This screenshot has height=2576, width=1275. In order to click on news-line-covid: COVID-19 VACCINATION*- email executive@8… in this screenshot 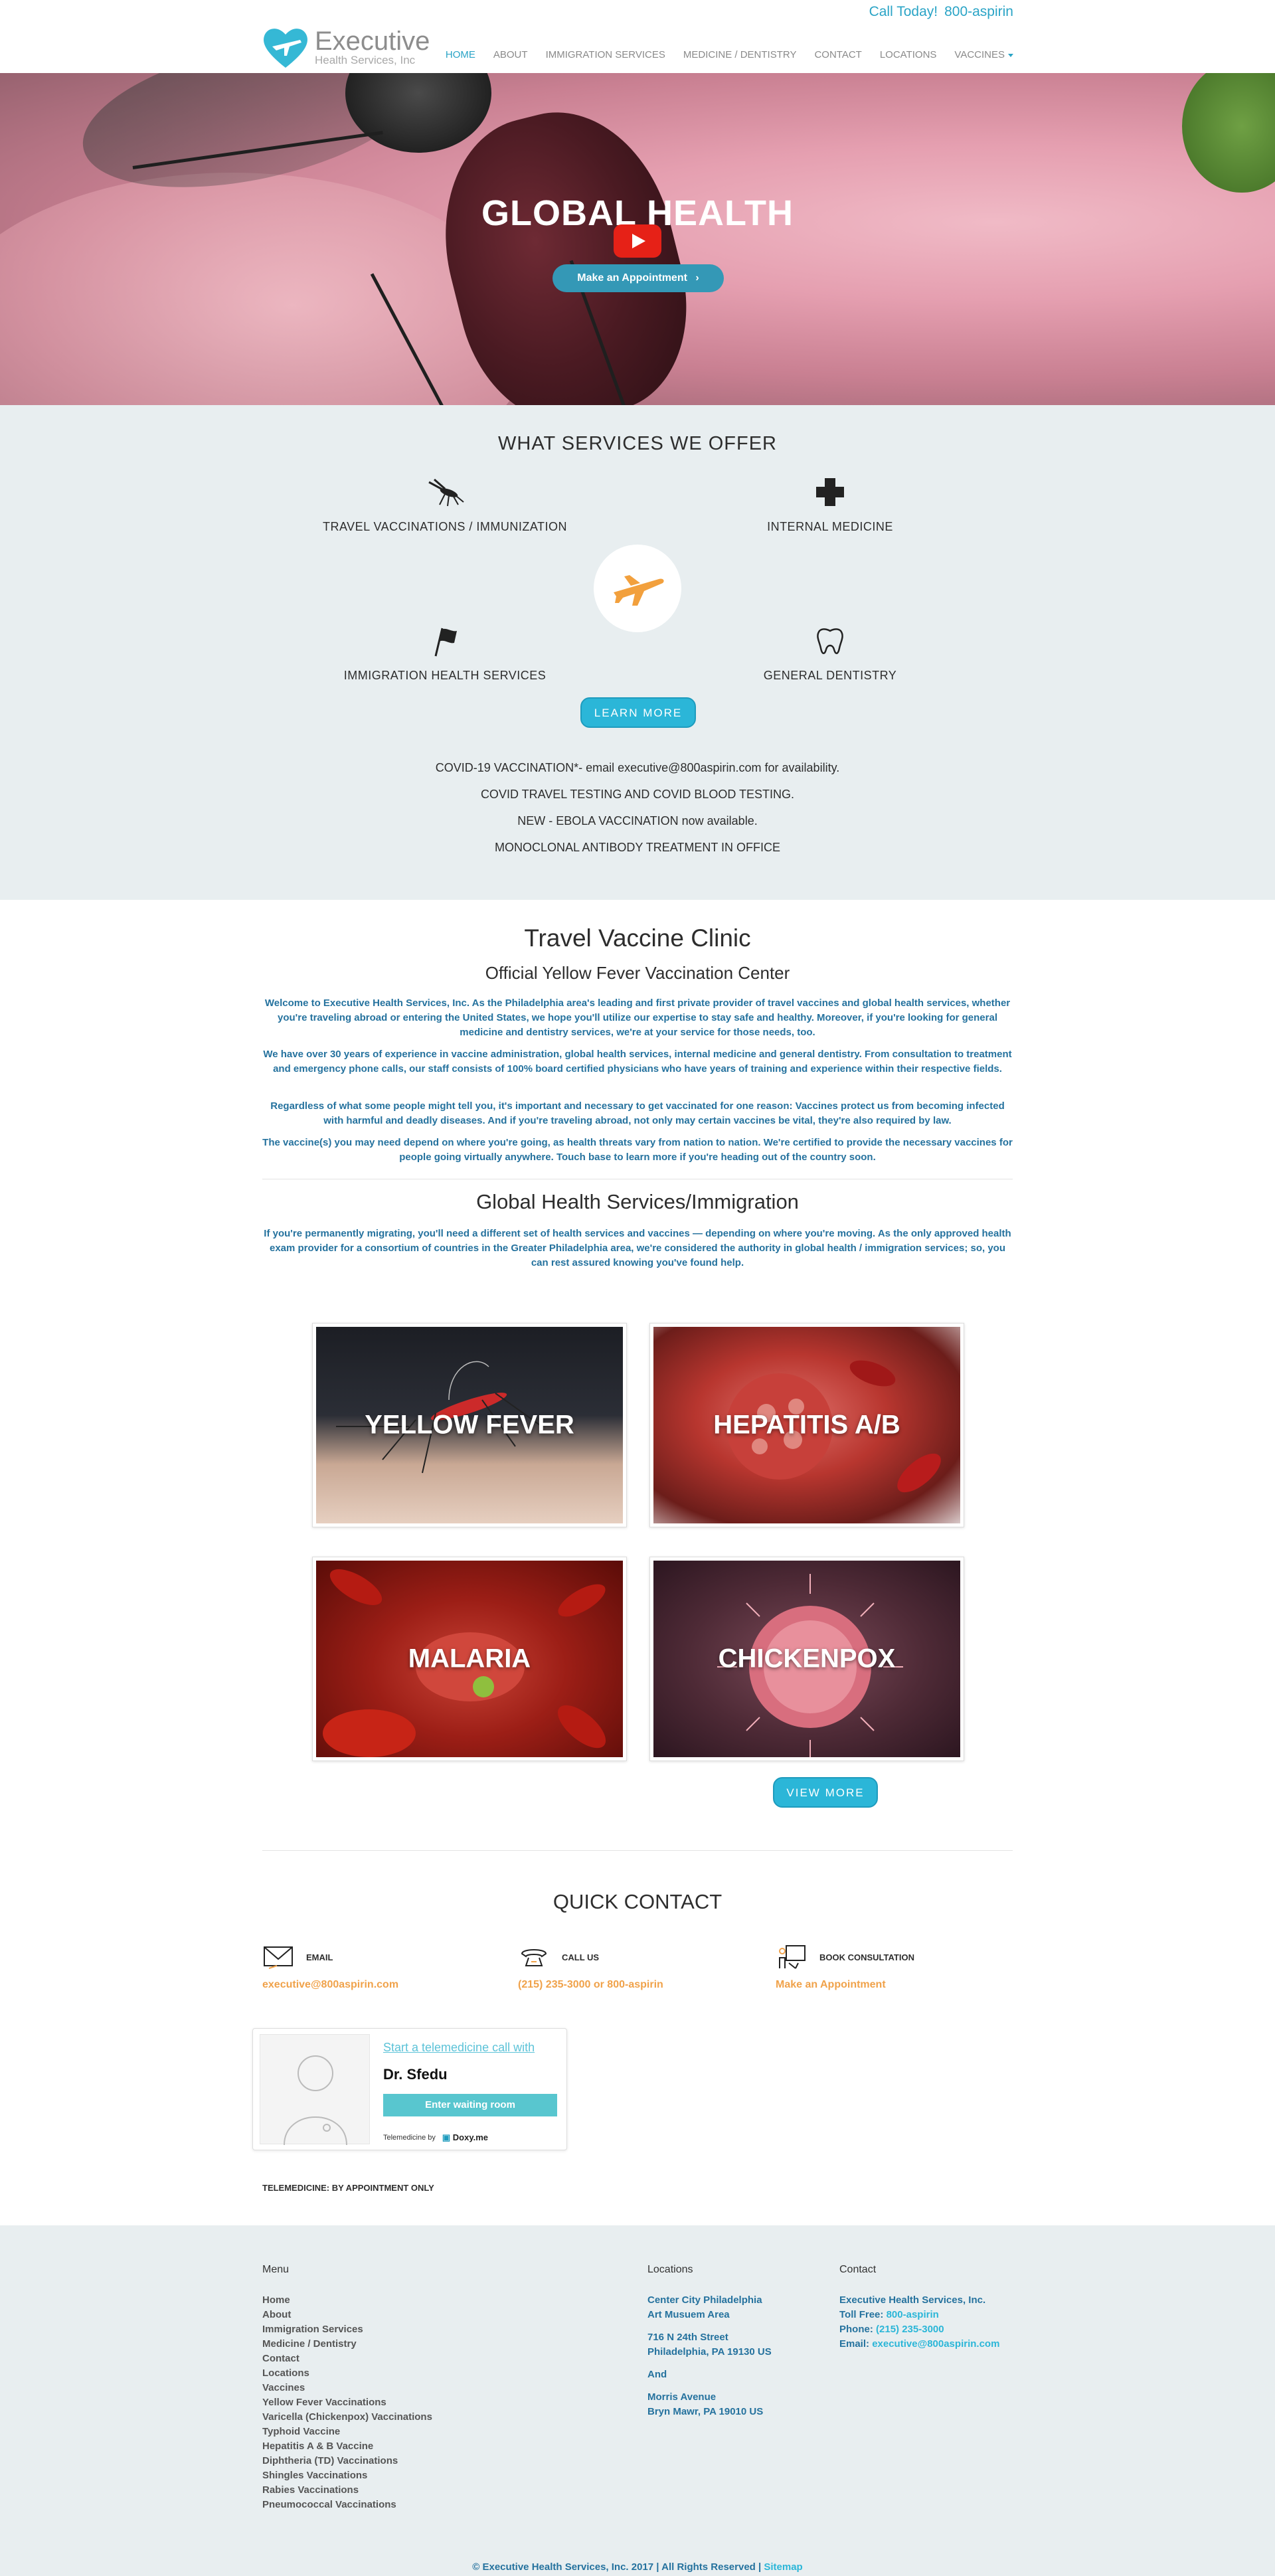, I will do `click(637, 767)`.